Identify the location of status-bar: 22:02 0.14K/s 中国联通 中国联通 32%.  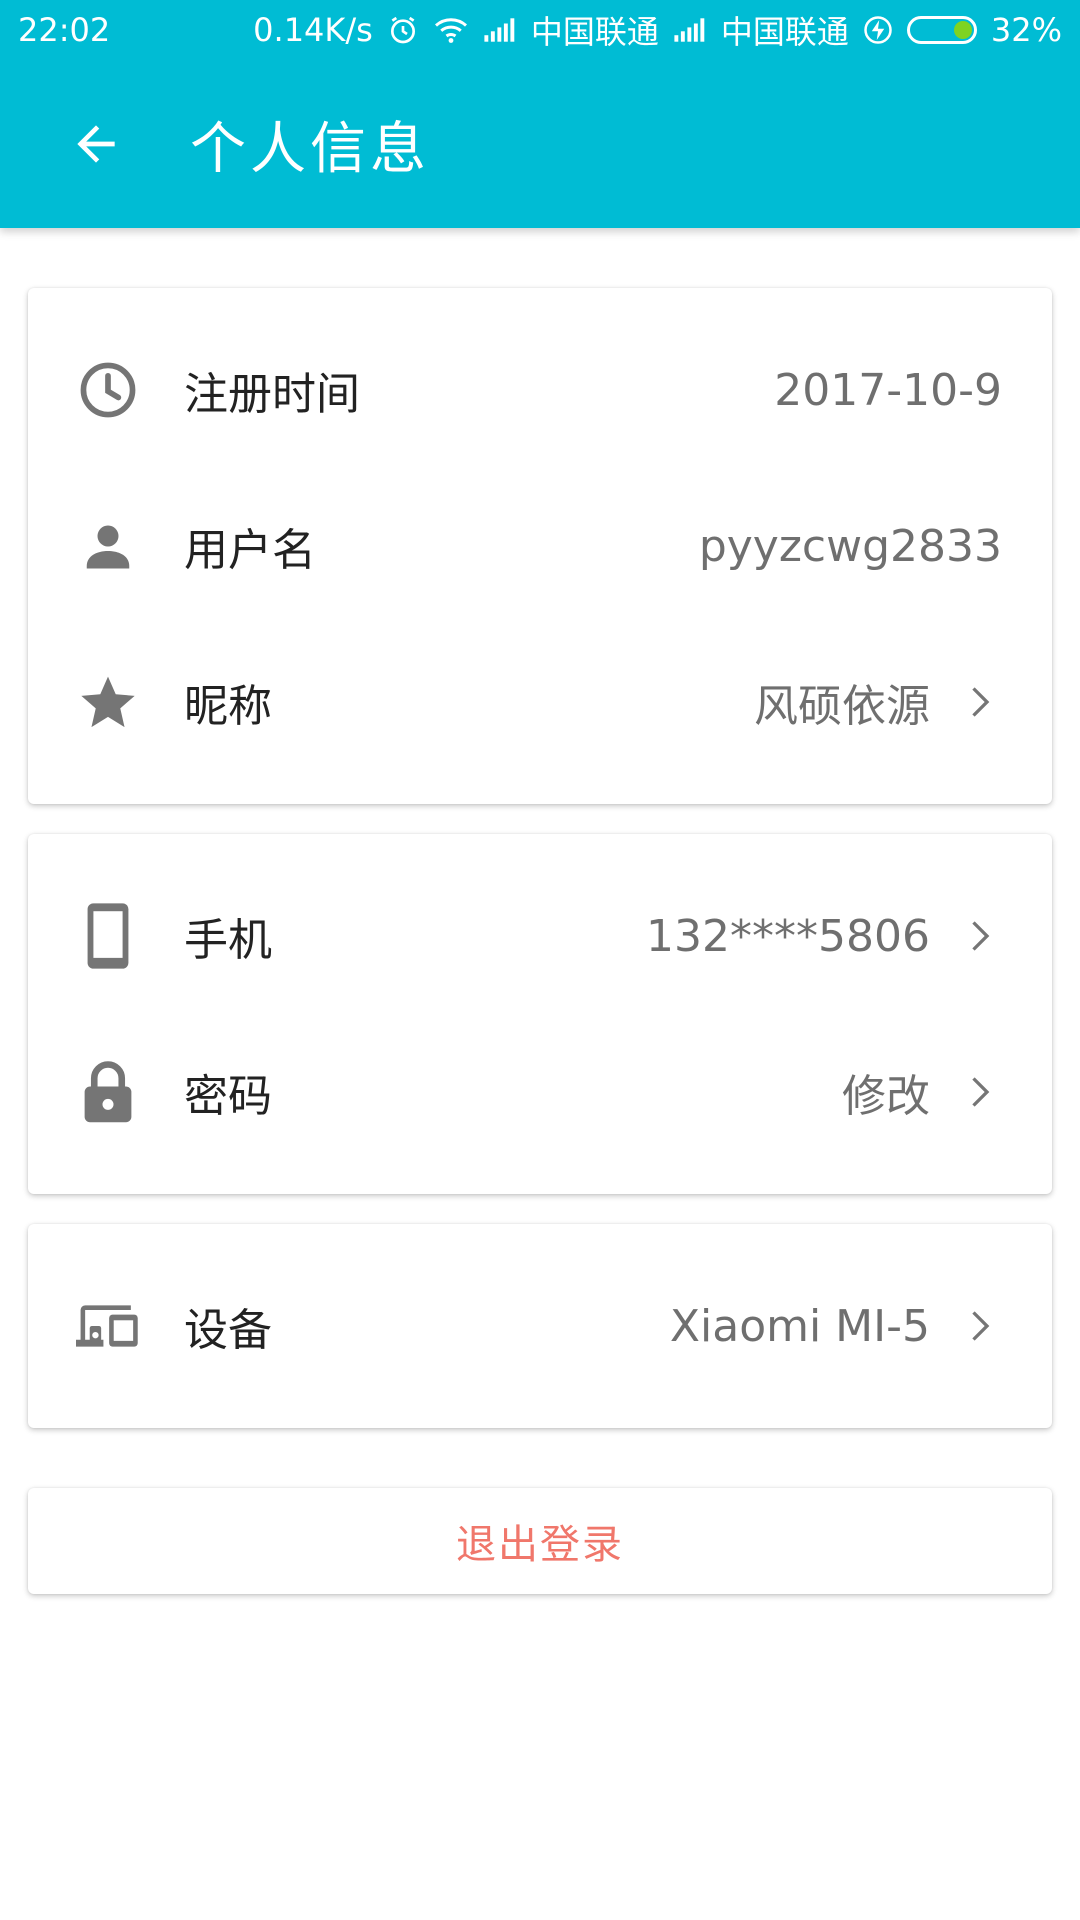
(540, 30).